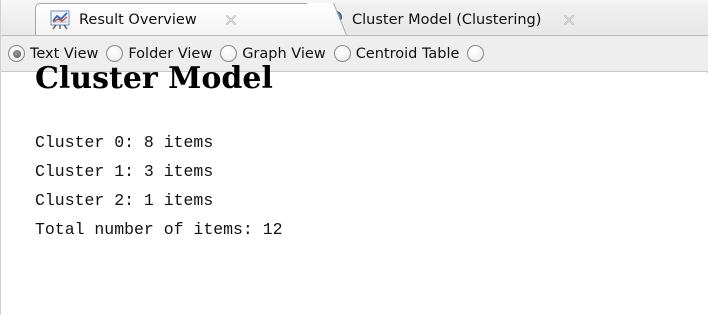  I want to click on view-option-graph: Graph View, so click(273, 53).